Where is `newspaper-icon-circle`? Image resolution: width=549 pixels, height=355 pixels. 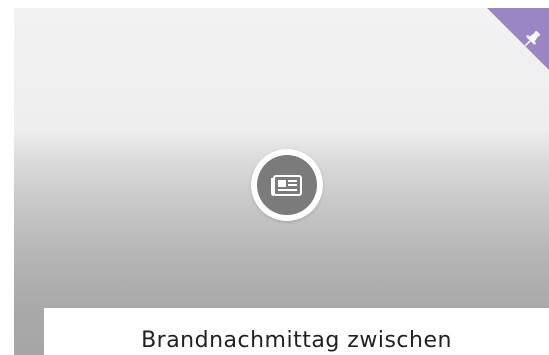 newspaper-icon-circle is located at coordinates (287, 185).